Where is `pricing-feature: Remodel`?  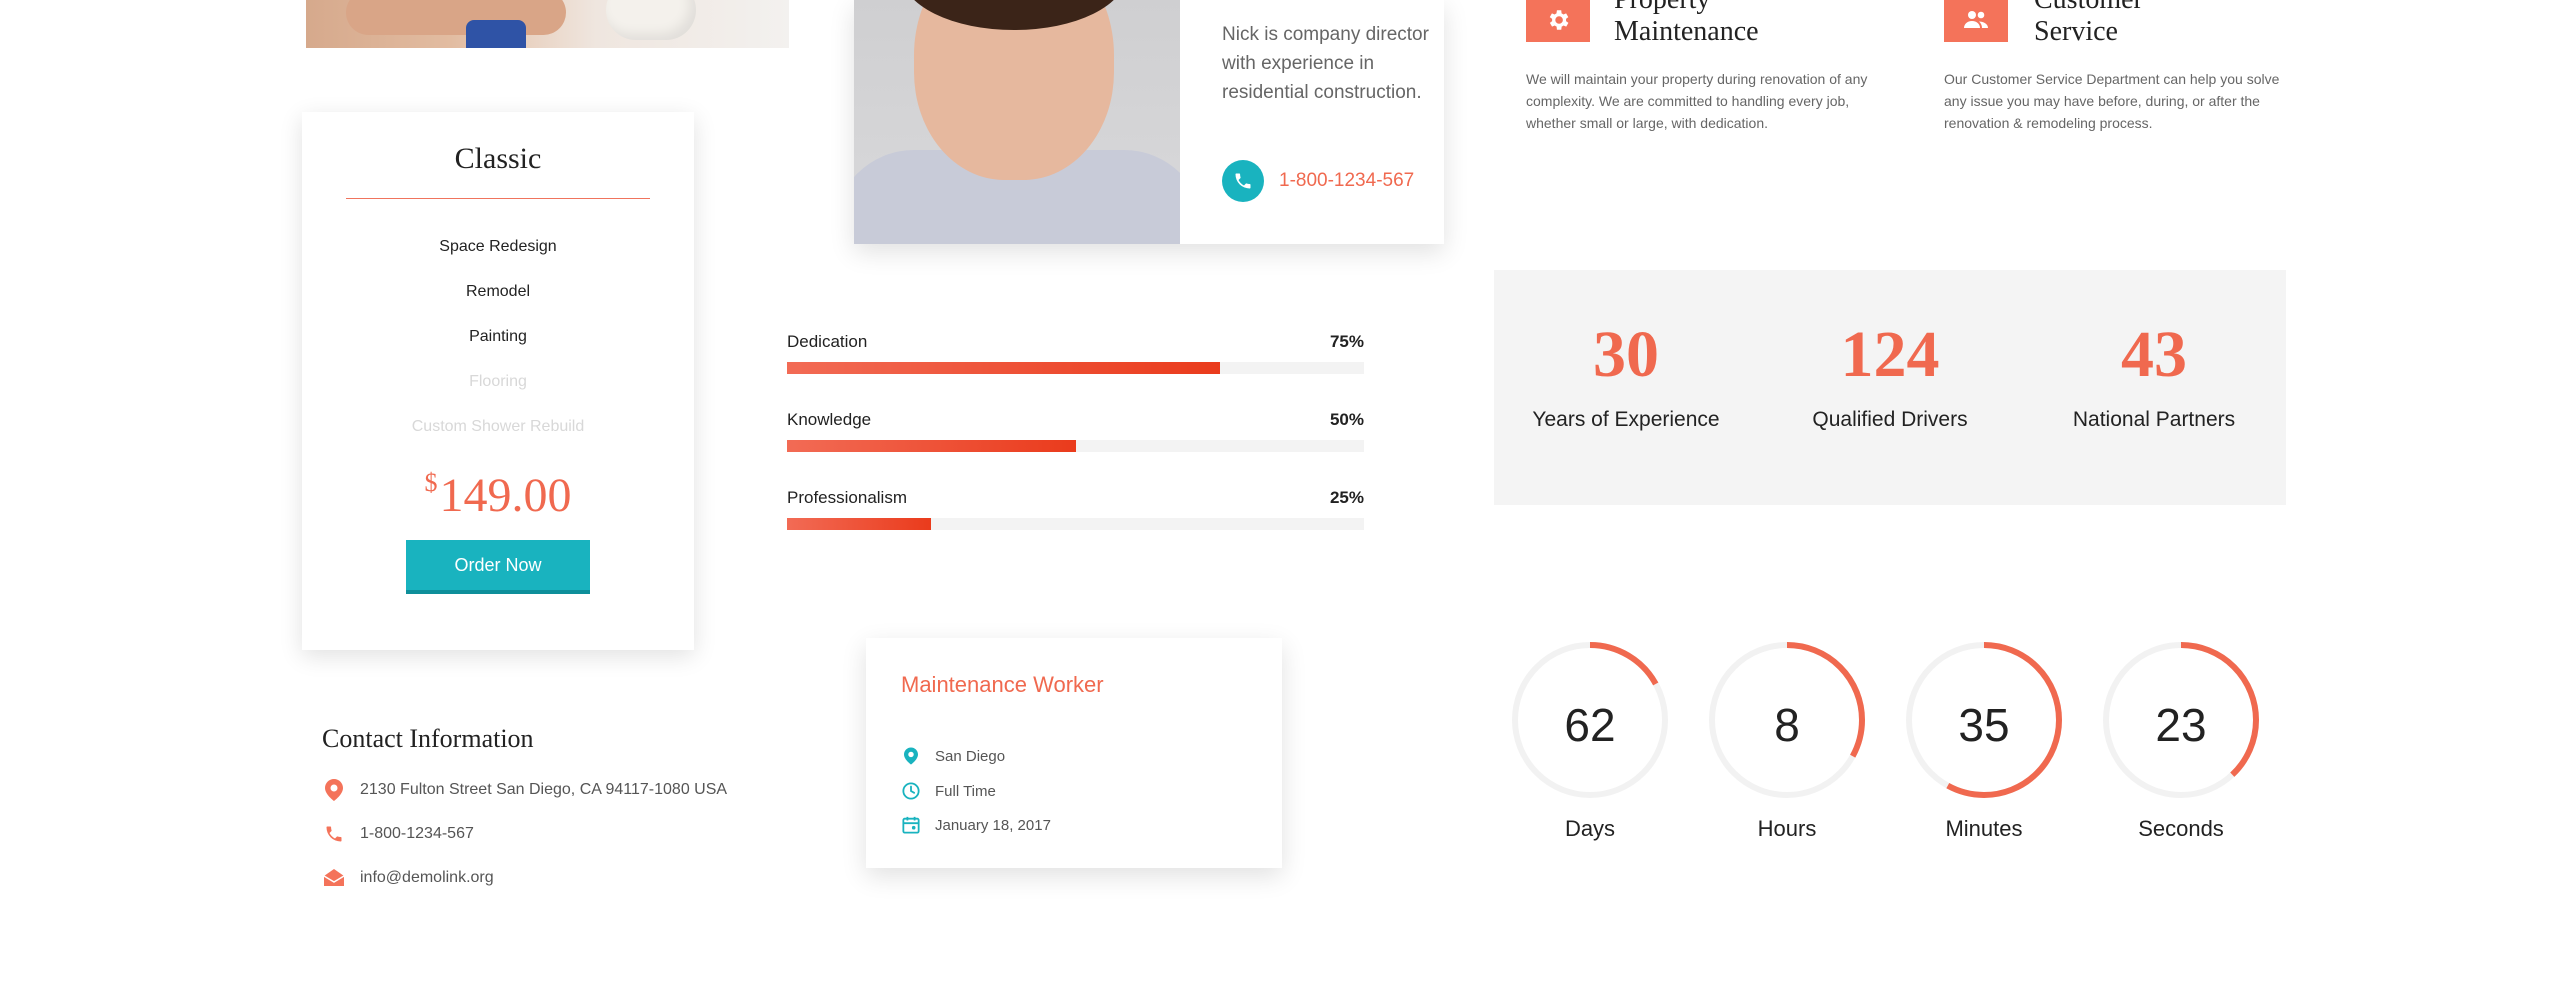 pricing-feature: Remodel is located at coordinates (498, 291).